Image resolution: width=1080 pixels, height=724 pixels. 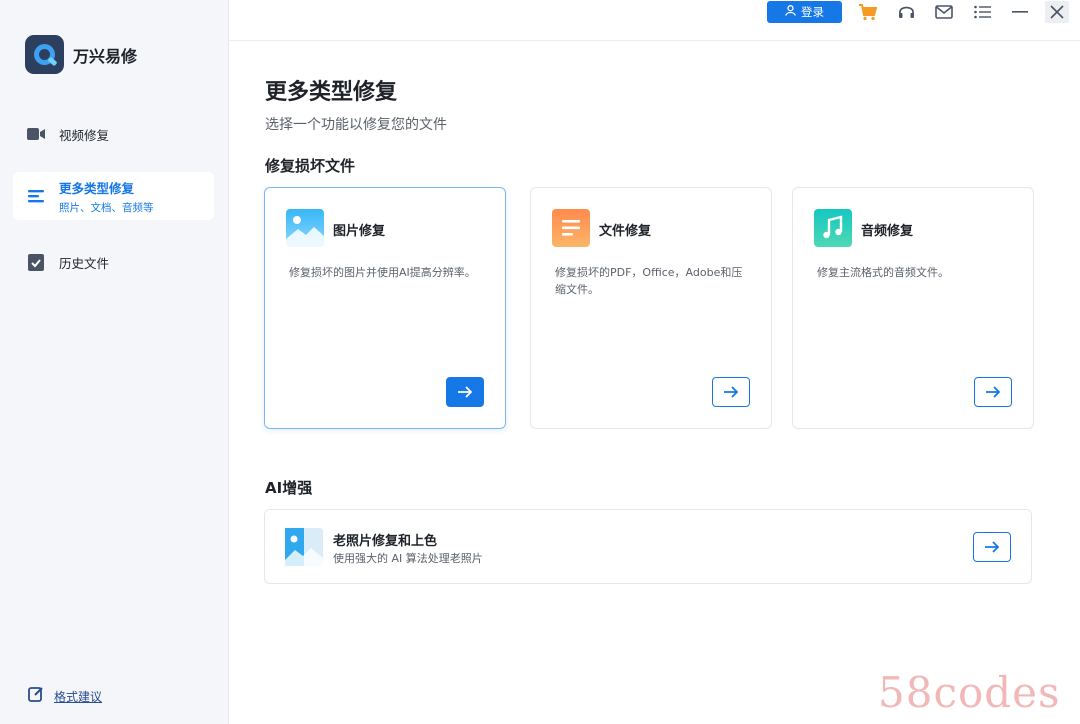 I want to click on document-icon, so click(x=571, y=228).